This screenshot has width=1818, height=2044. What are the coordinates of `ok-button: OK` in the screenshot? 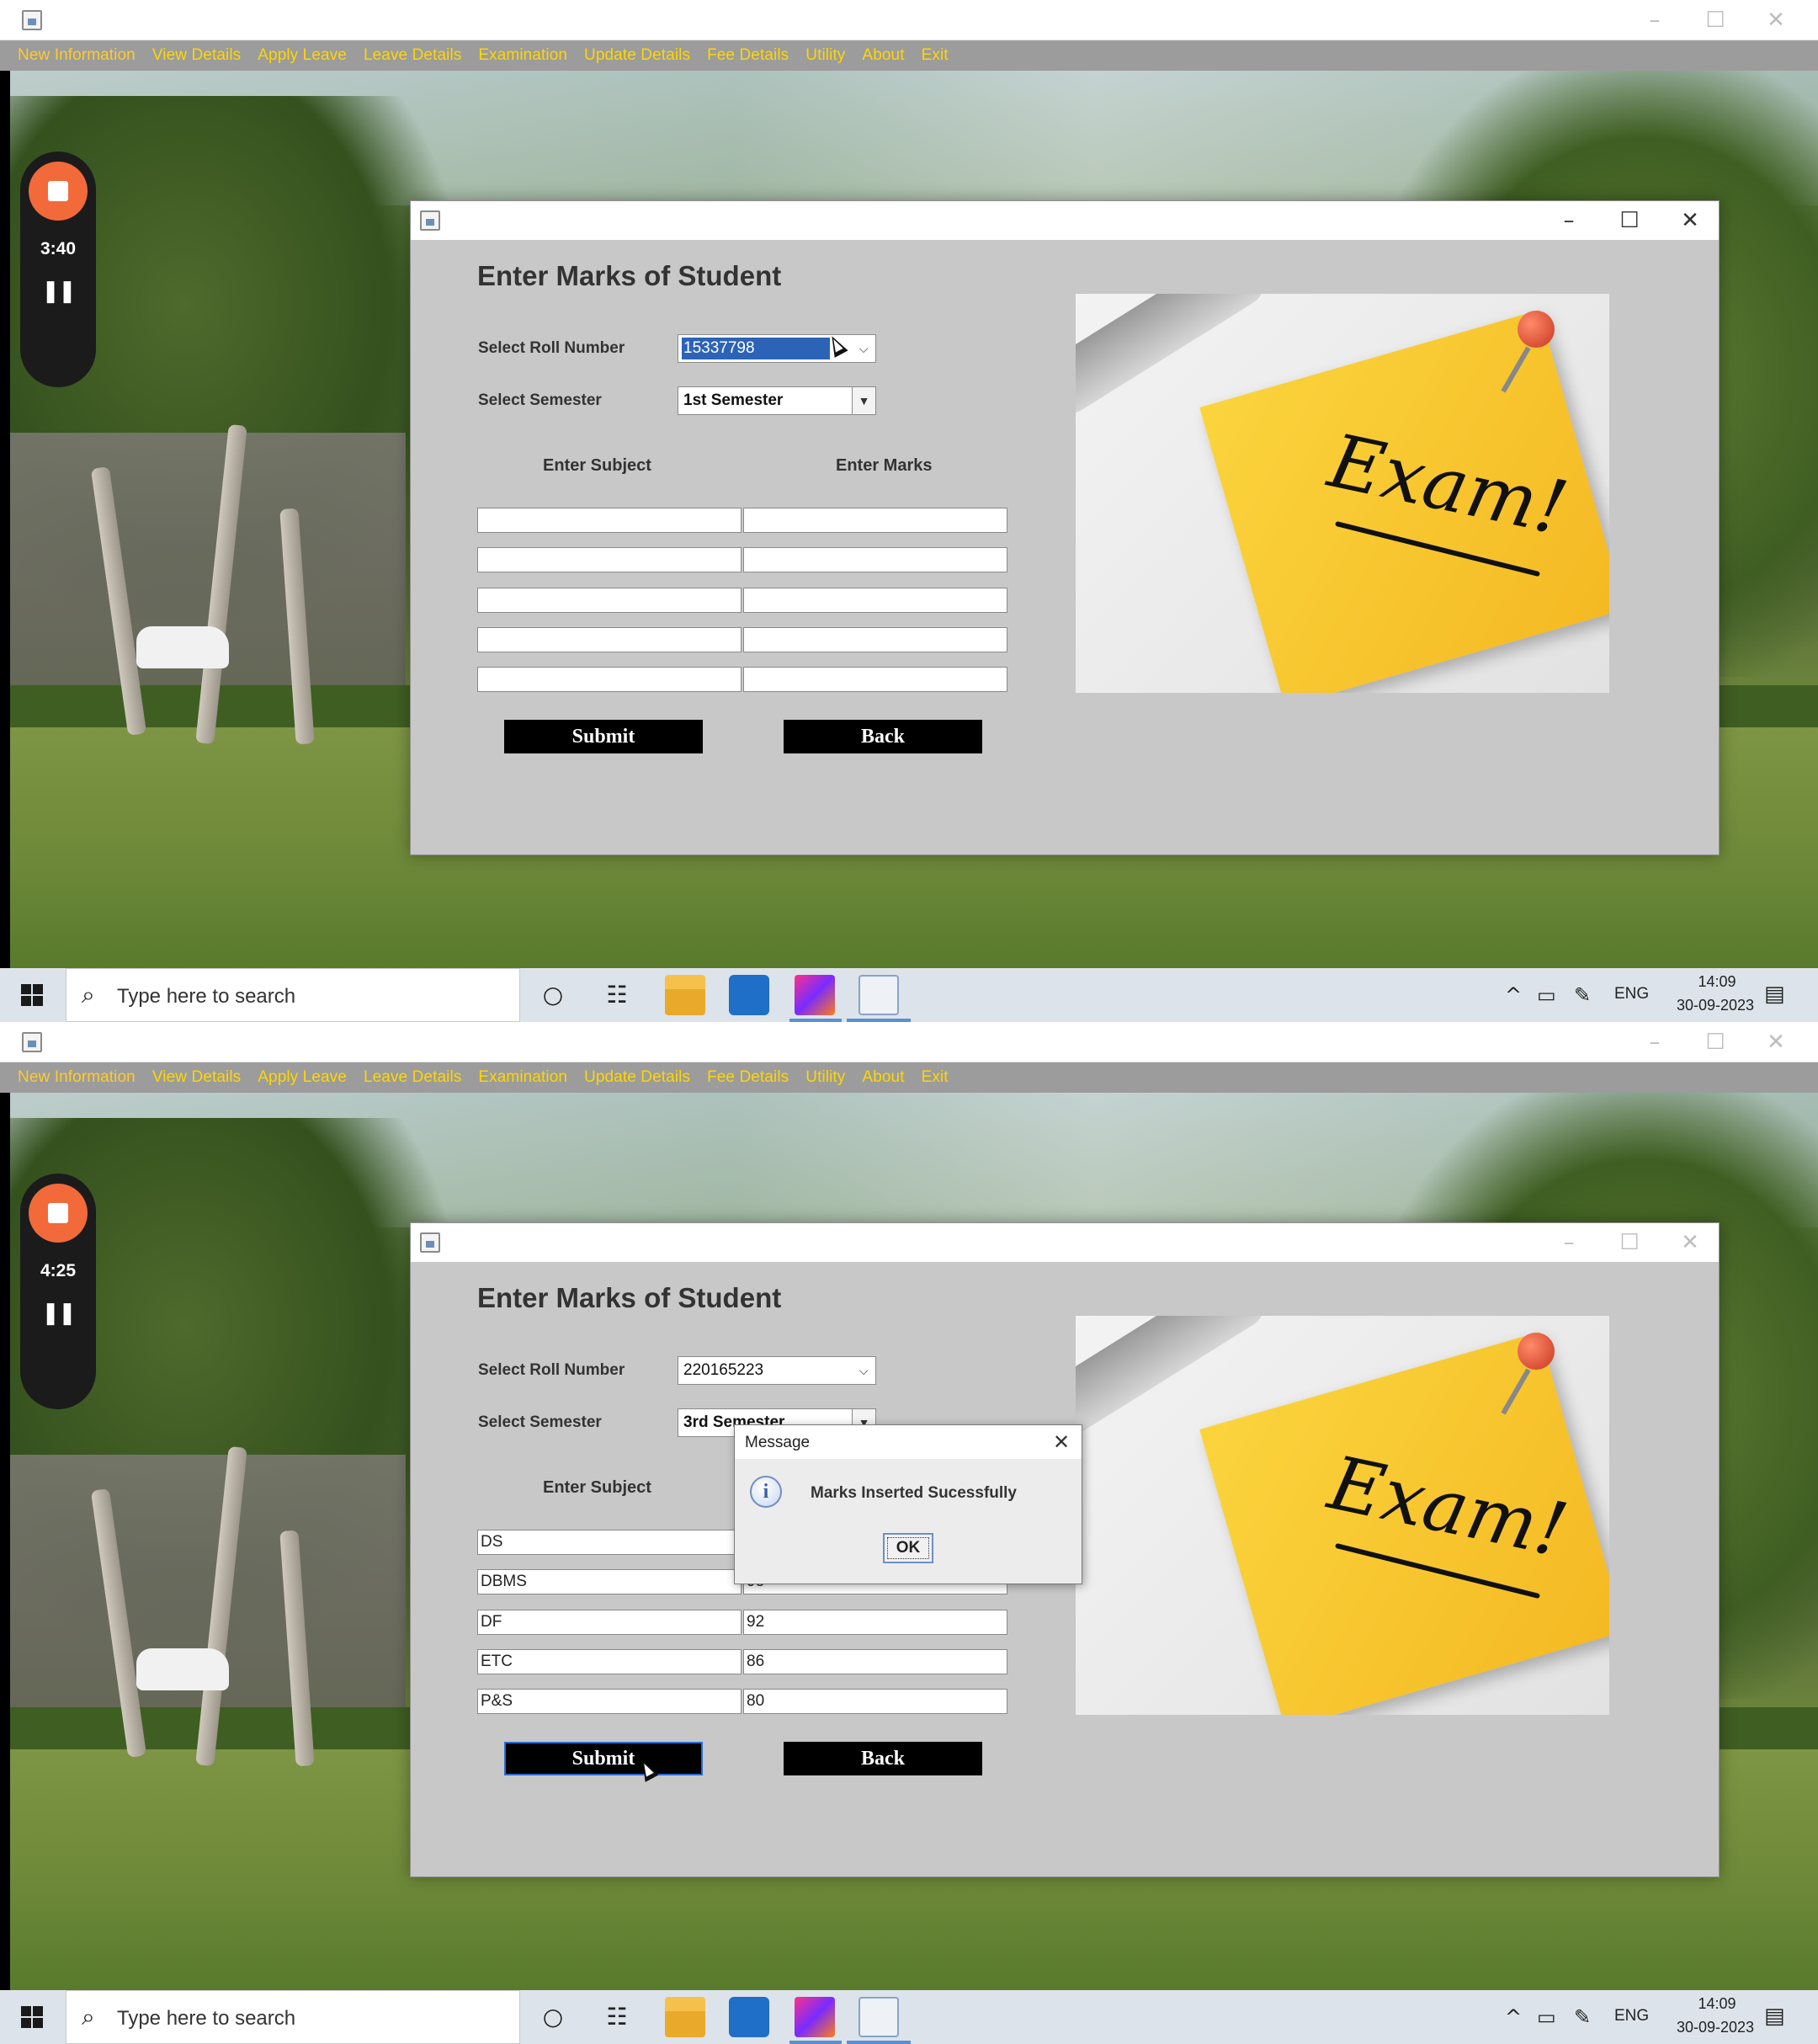 It's located at (908, 1548).